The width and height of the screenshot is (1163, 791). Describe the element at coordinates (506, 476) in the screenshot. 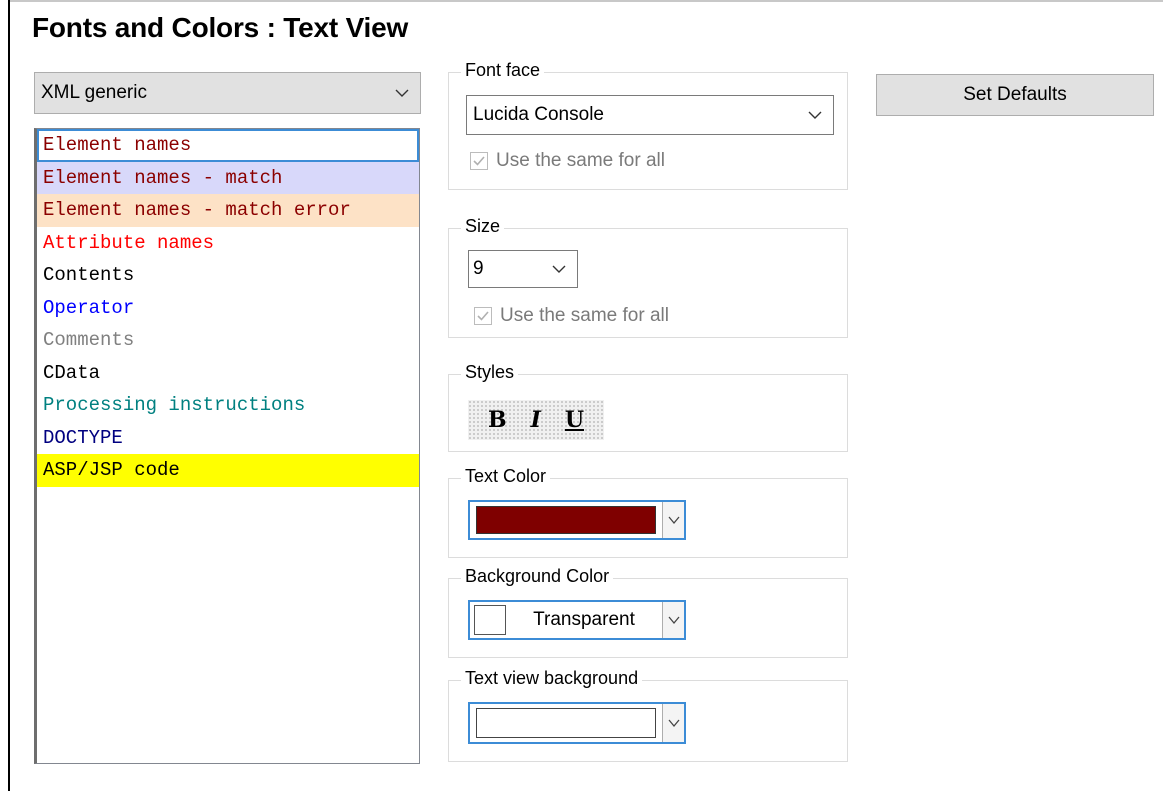

I see `text-color-legend: Text Color` at that location.